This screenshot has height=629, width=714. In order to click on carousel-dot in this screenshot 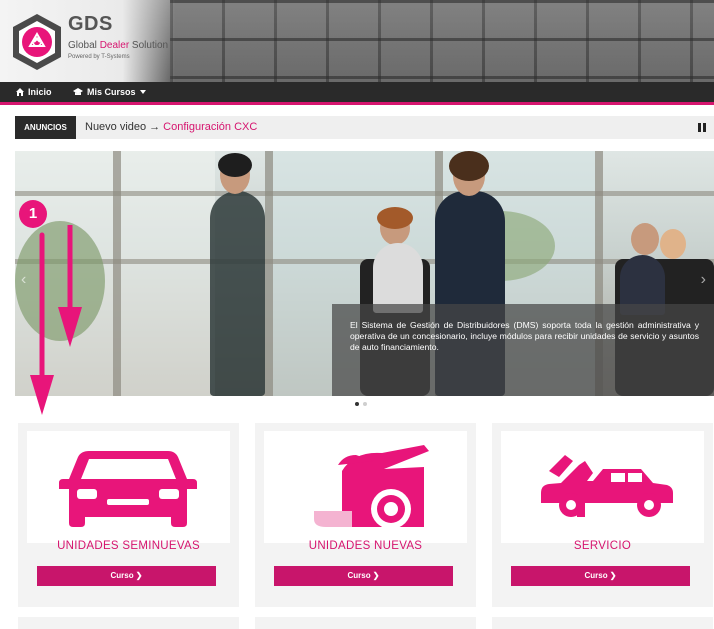, I will do `click(365, 404)`.